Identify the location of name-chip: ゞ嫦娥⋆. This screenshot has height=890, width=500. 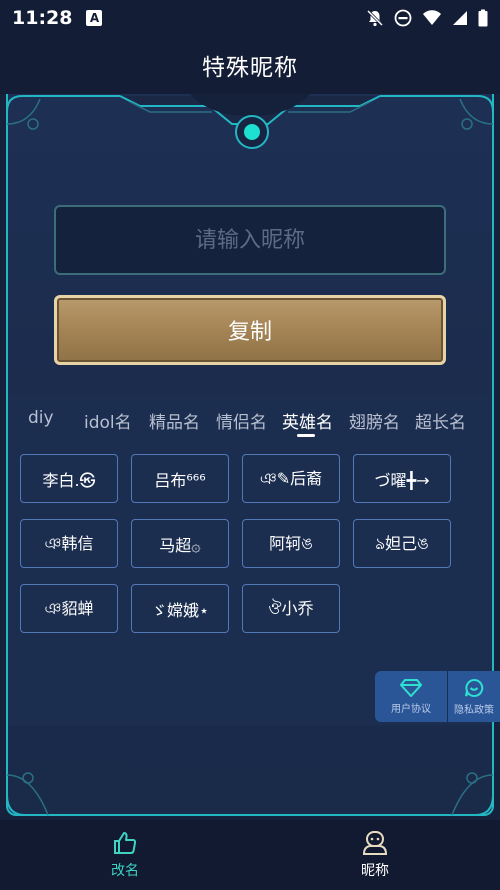
(180, 608).